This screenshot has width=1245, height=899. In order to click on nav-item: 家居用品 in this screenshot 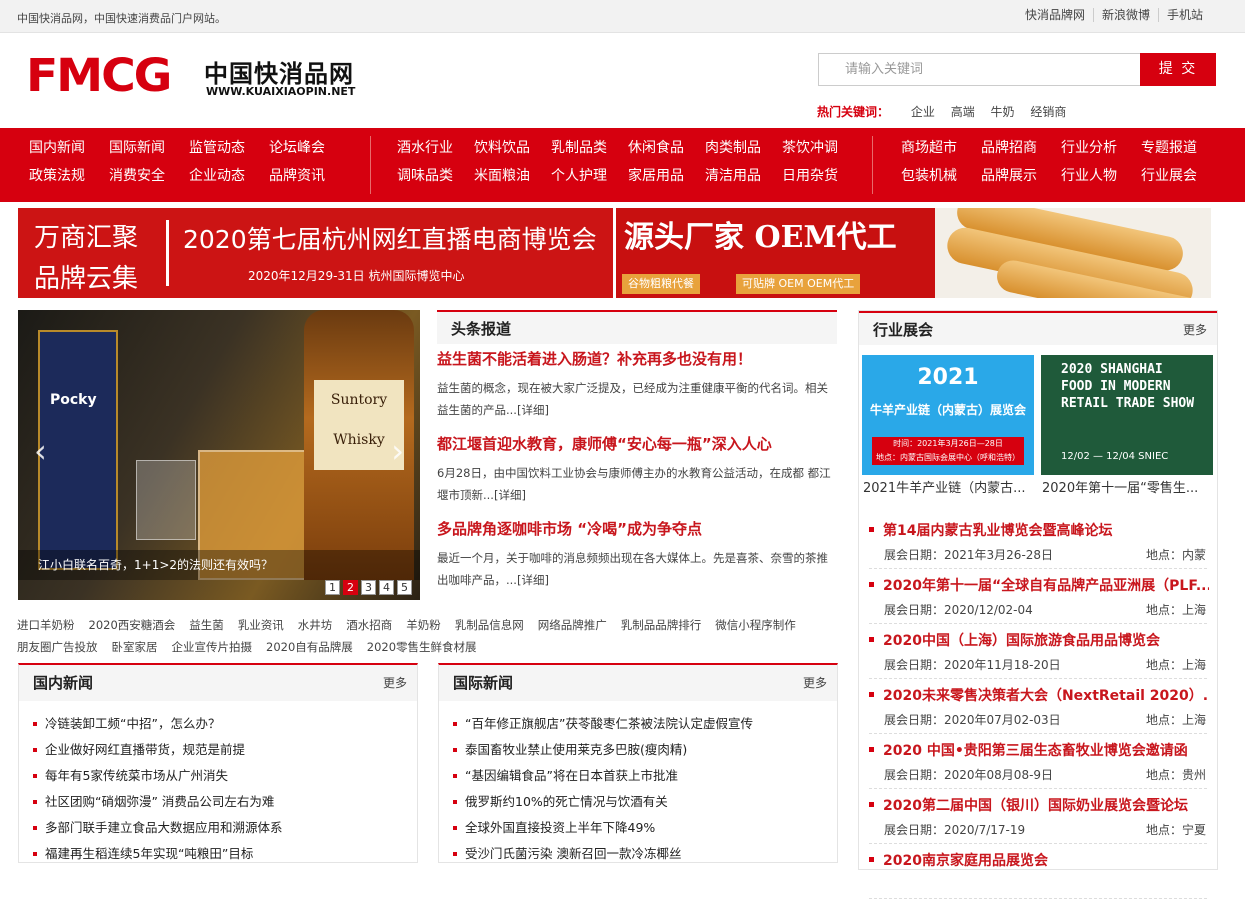, I will do `click(666, 176)`.